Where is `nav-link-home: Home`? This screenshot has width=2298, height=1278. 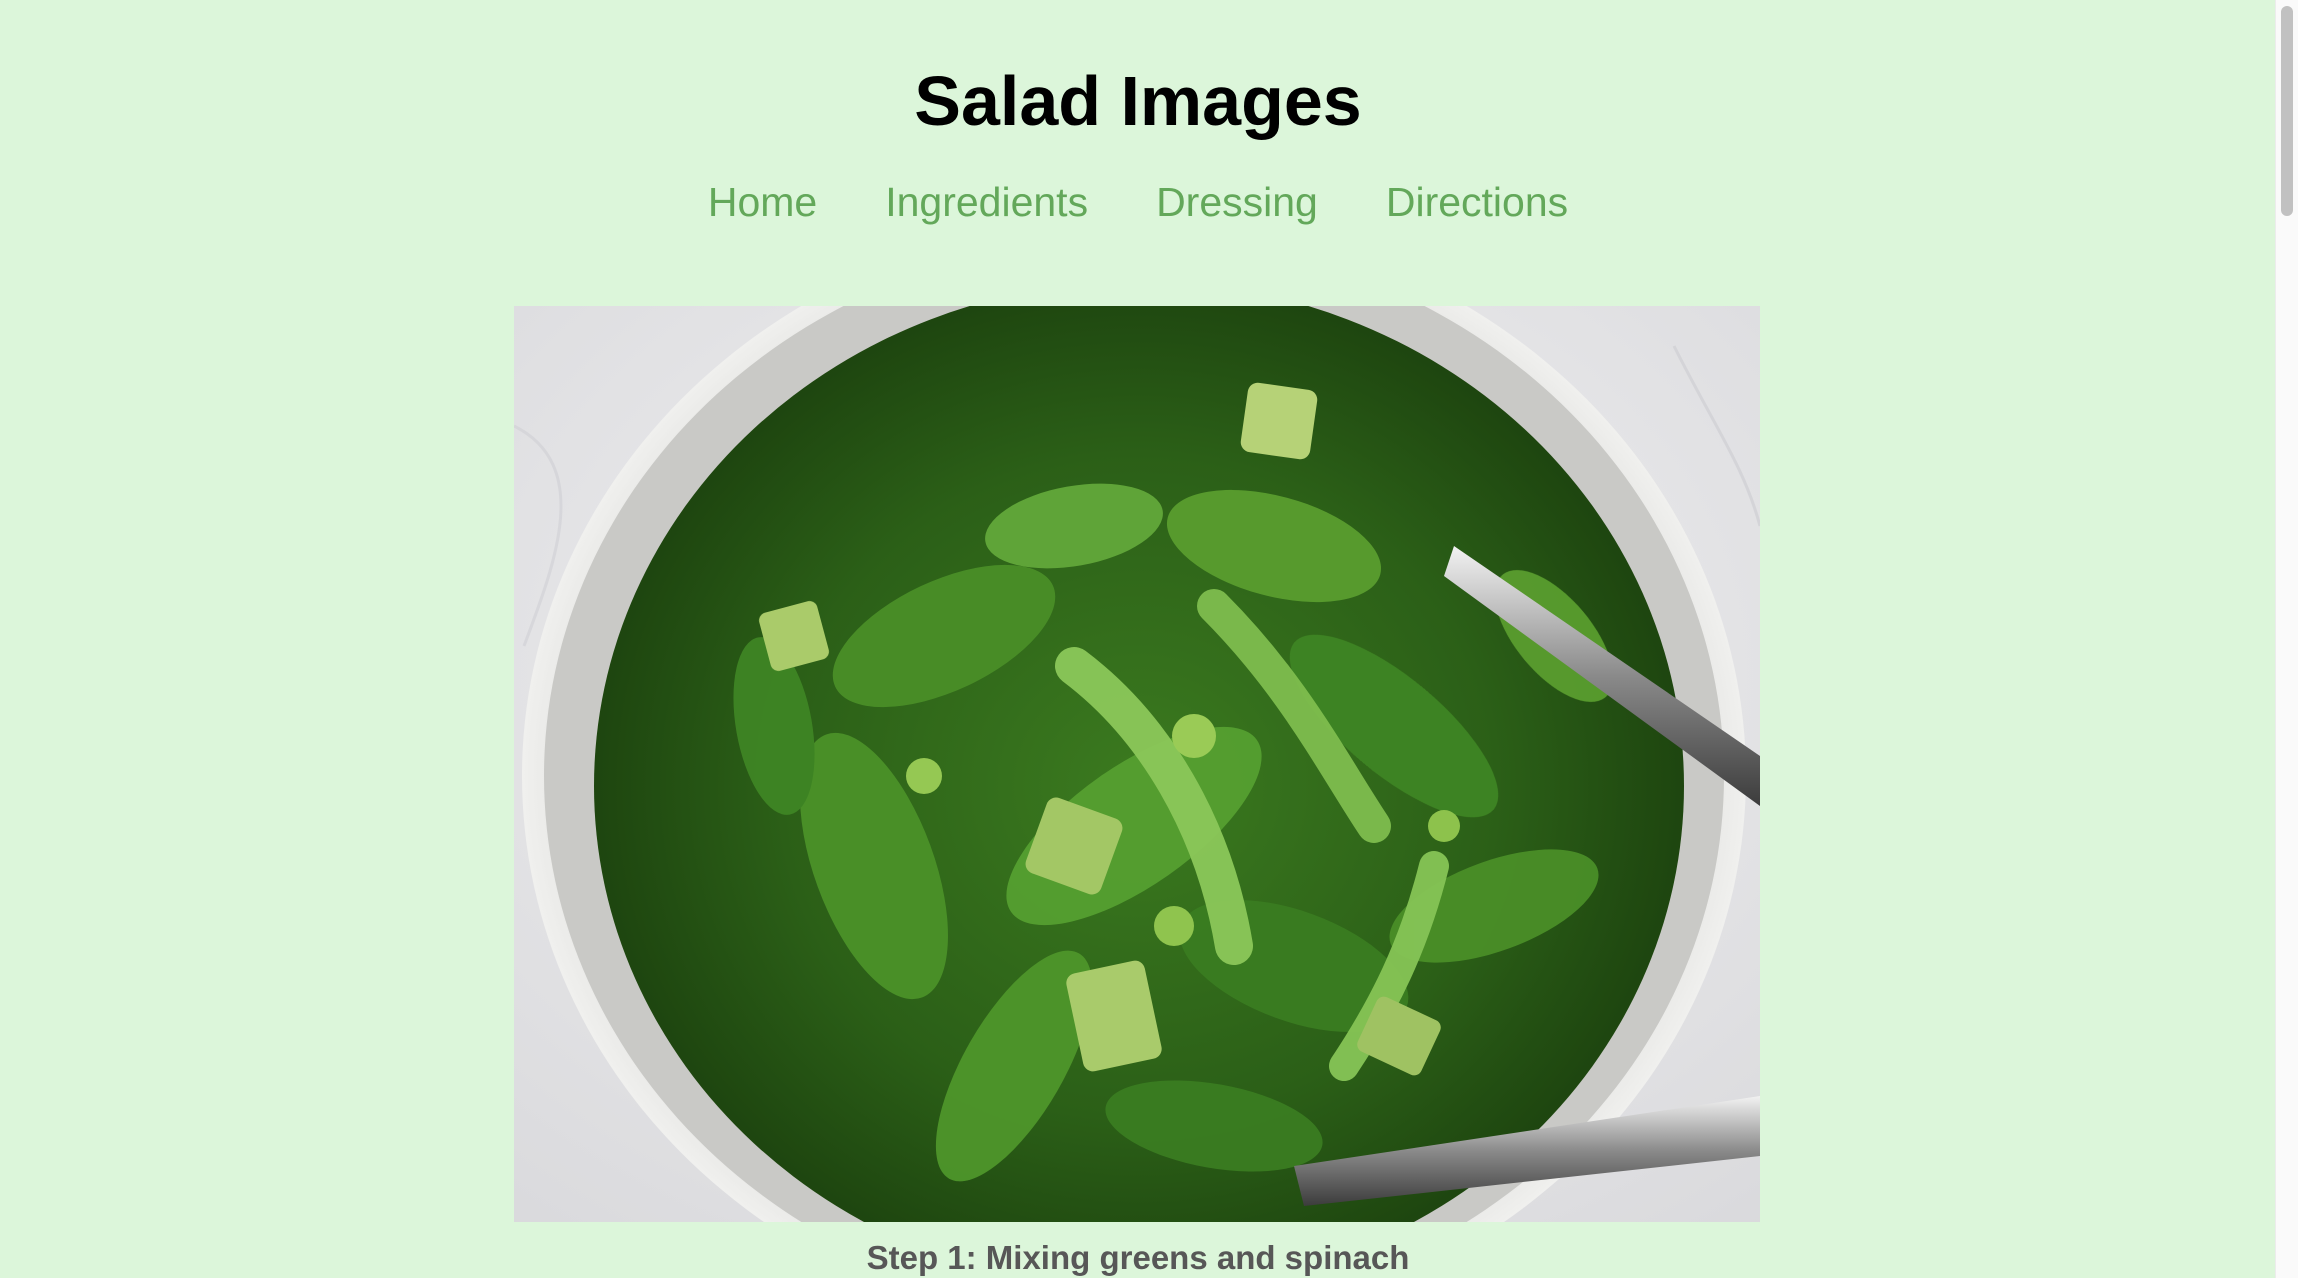 nav-link-home: Home is located at coordinates (762, 202).